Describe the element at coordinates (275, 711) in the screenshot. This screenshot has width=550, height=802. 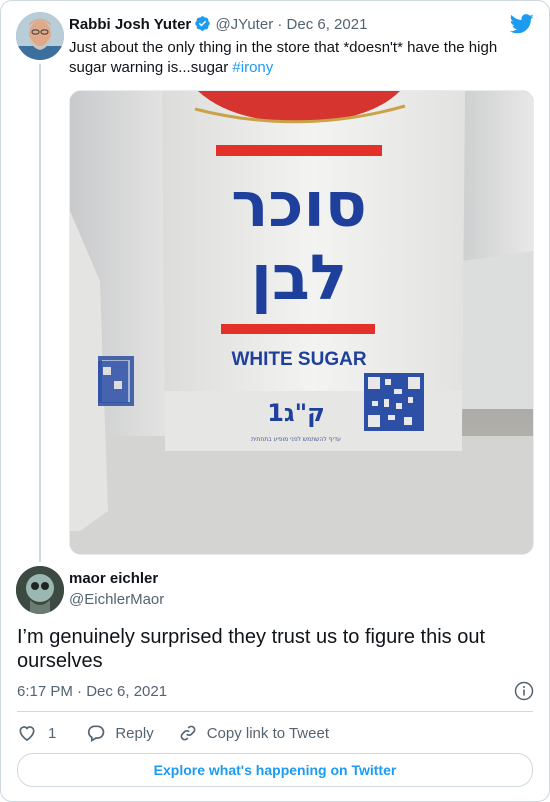
I see `actions-divider` at that location.